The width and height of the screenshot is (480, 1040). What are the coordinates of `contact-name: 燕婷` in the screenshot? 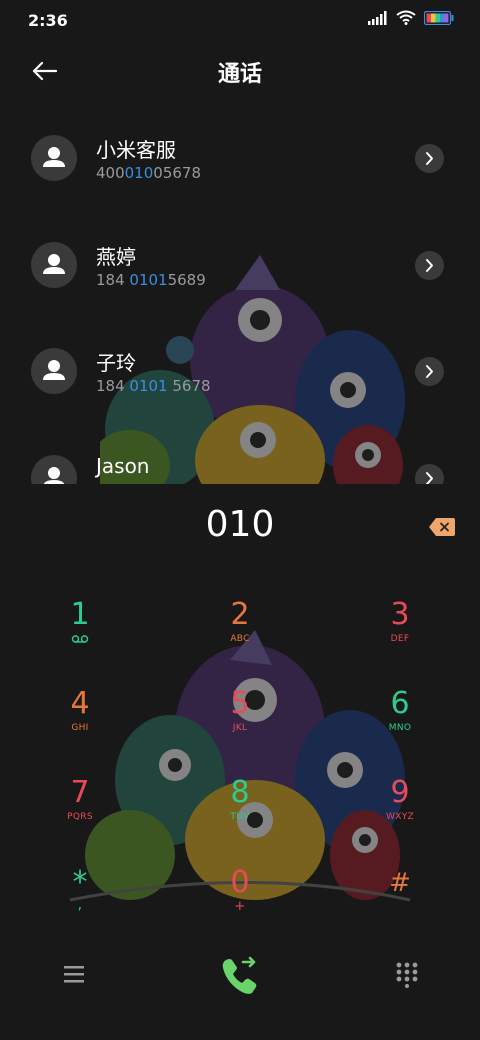 It's located at (116, 257).